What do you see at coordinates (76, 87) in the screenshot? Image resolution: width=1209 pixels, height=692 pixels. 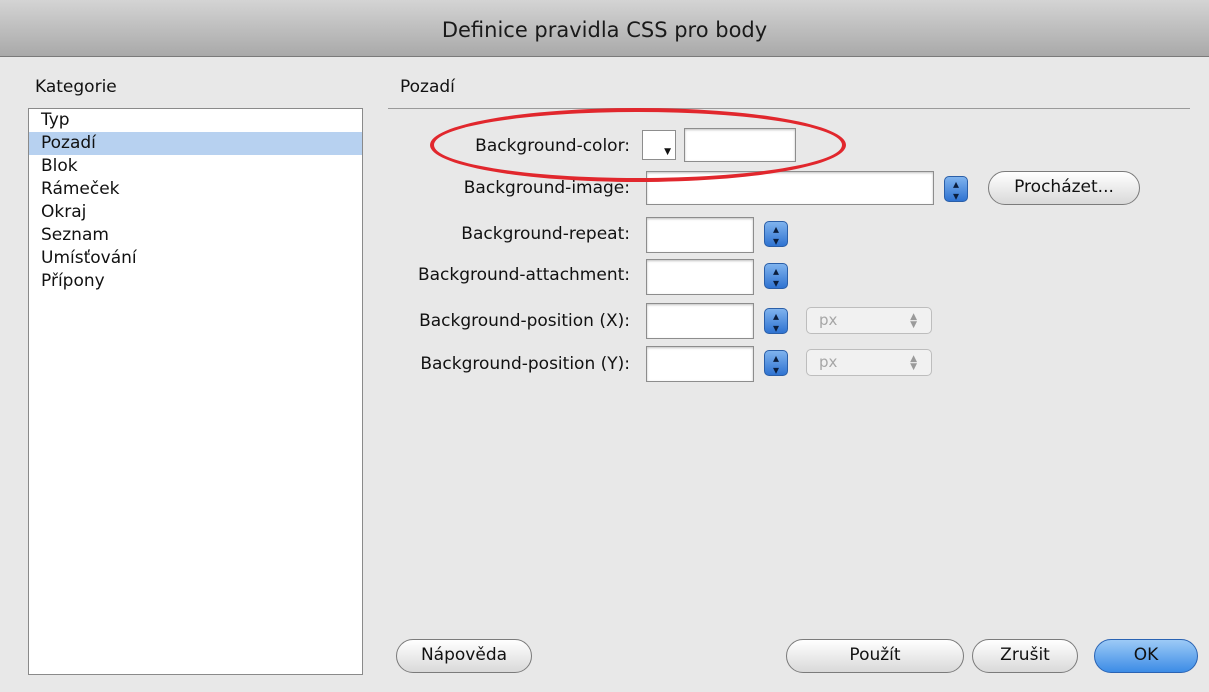 I see `categories-heading: Kategorie` at bounding box center [76, 87].